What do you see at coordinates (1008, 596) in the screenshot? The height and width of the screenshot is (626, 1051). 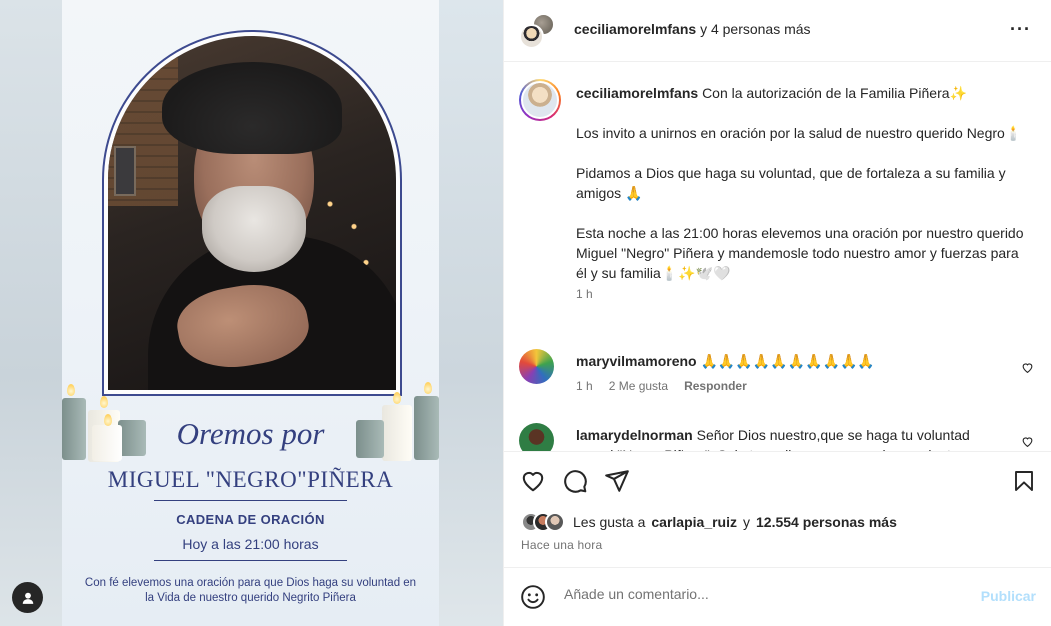 I see `publish-button: Publicar` at bounding box center [1008, 596].